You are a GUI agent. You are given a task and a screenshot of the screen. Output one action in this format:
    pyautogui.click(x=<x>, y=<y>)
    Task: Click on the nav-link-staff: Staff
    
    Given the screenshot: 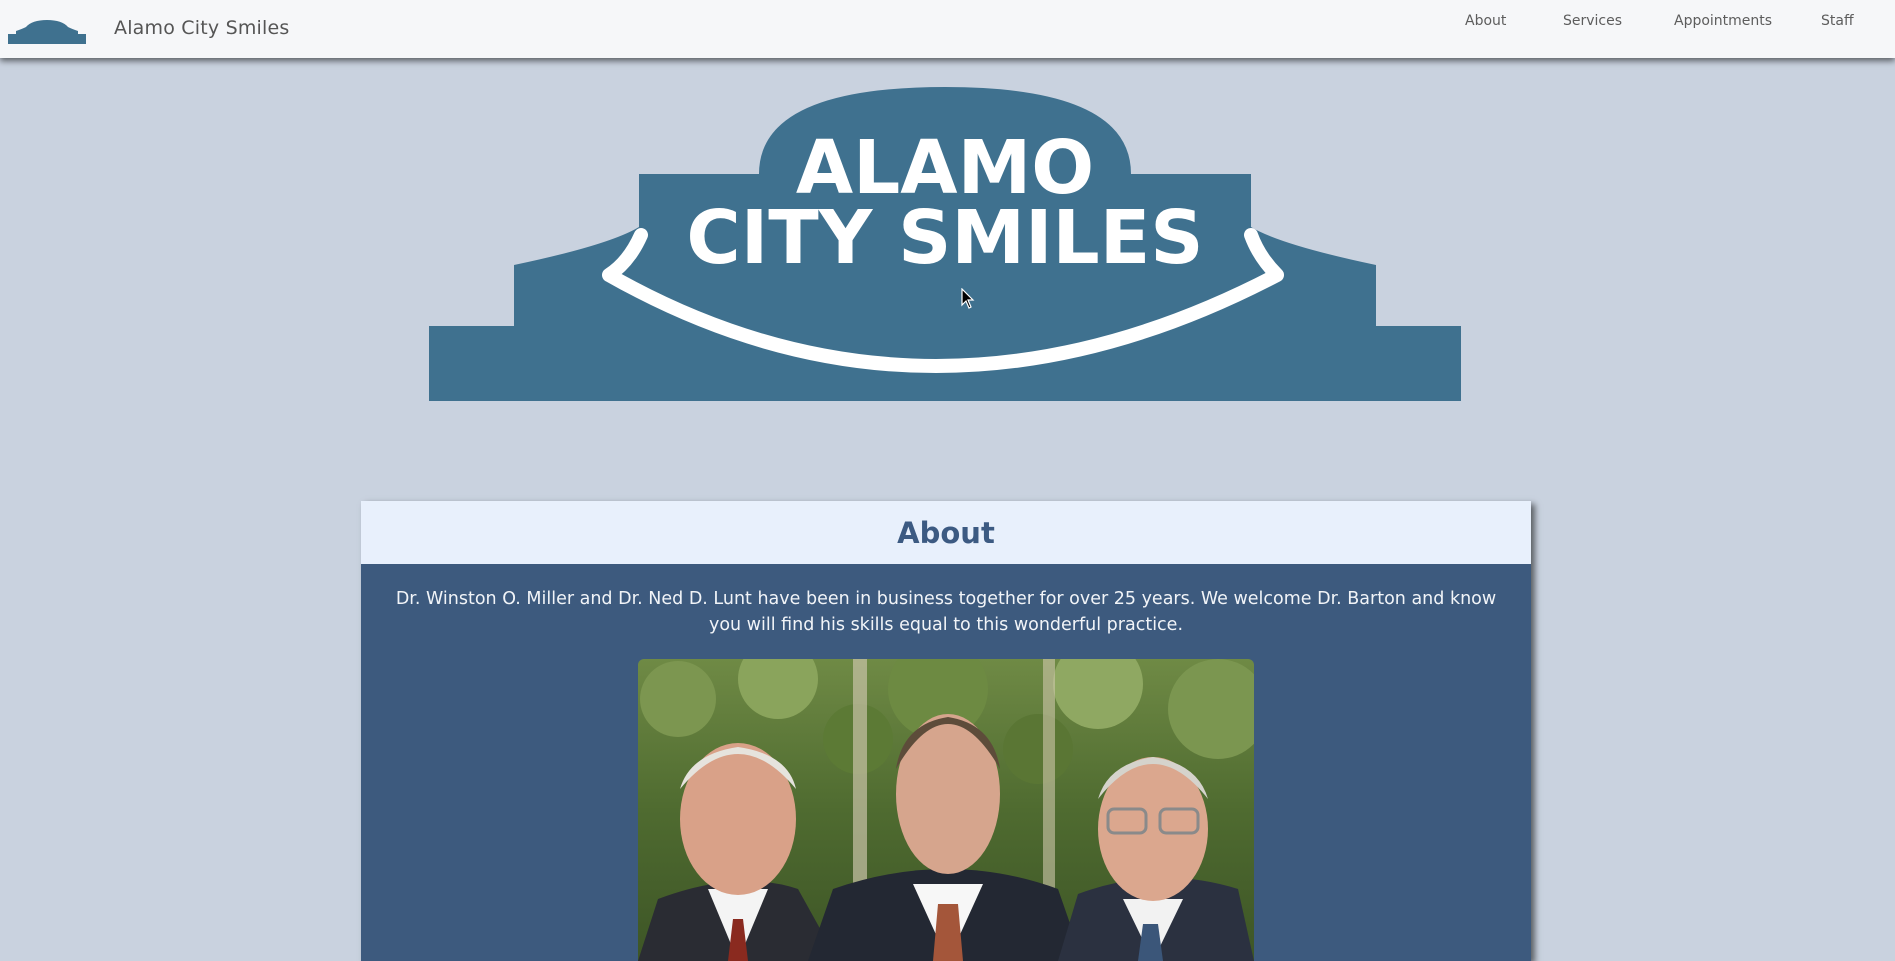 What is the action you would take?
    pyautogui.click(x=1837, y=21)
    